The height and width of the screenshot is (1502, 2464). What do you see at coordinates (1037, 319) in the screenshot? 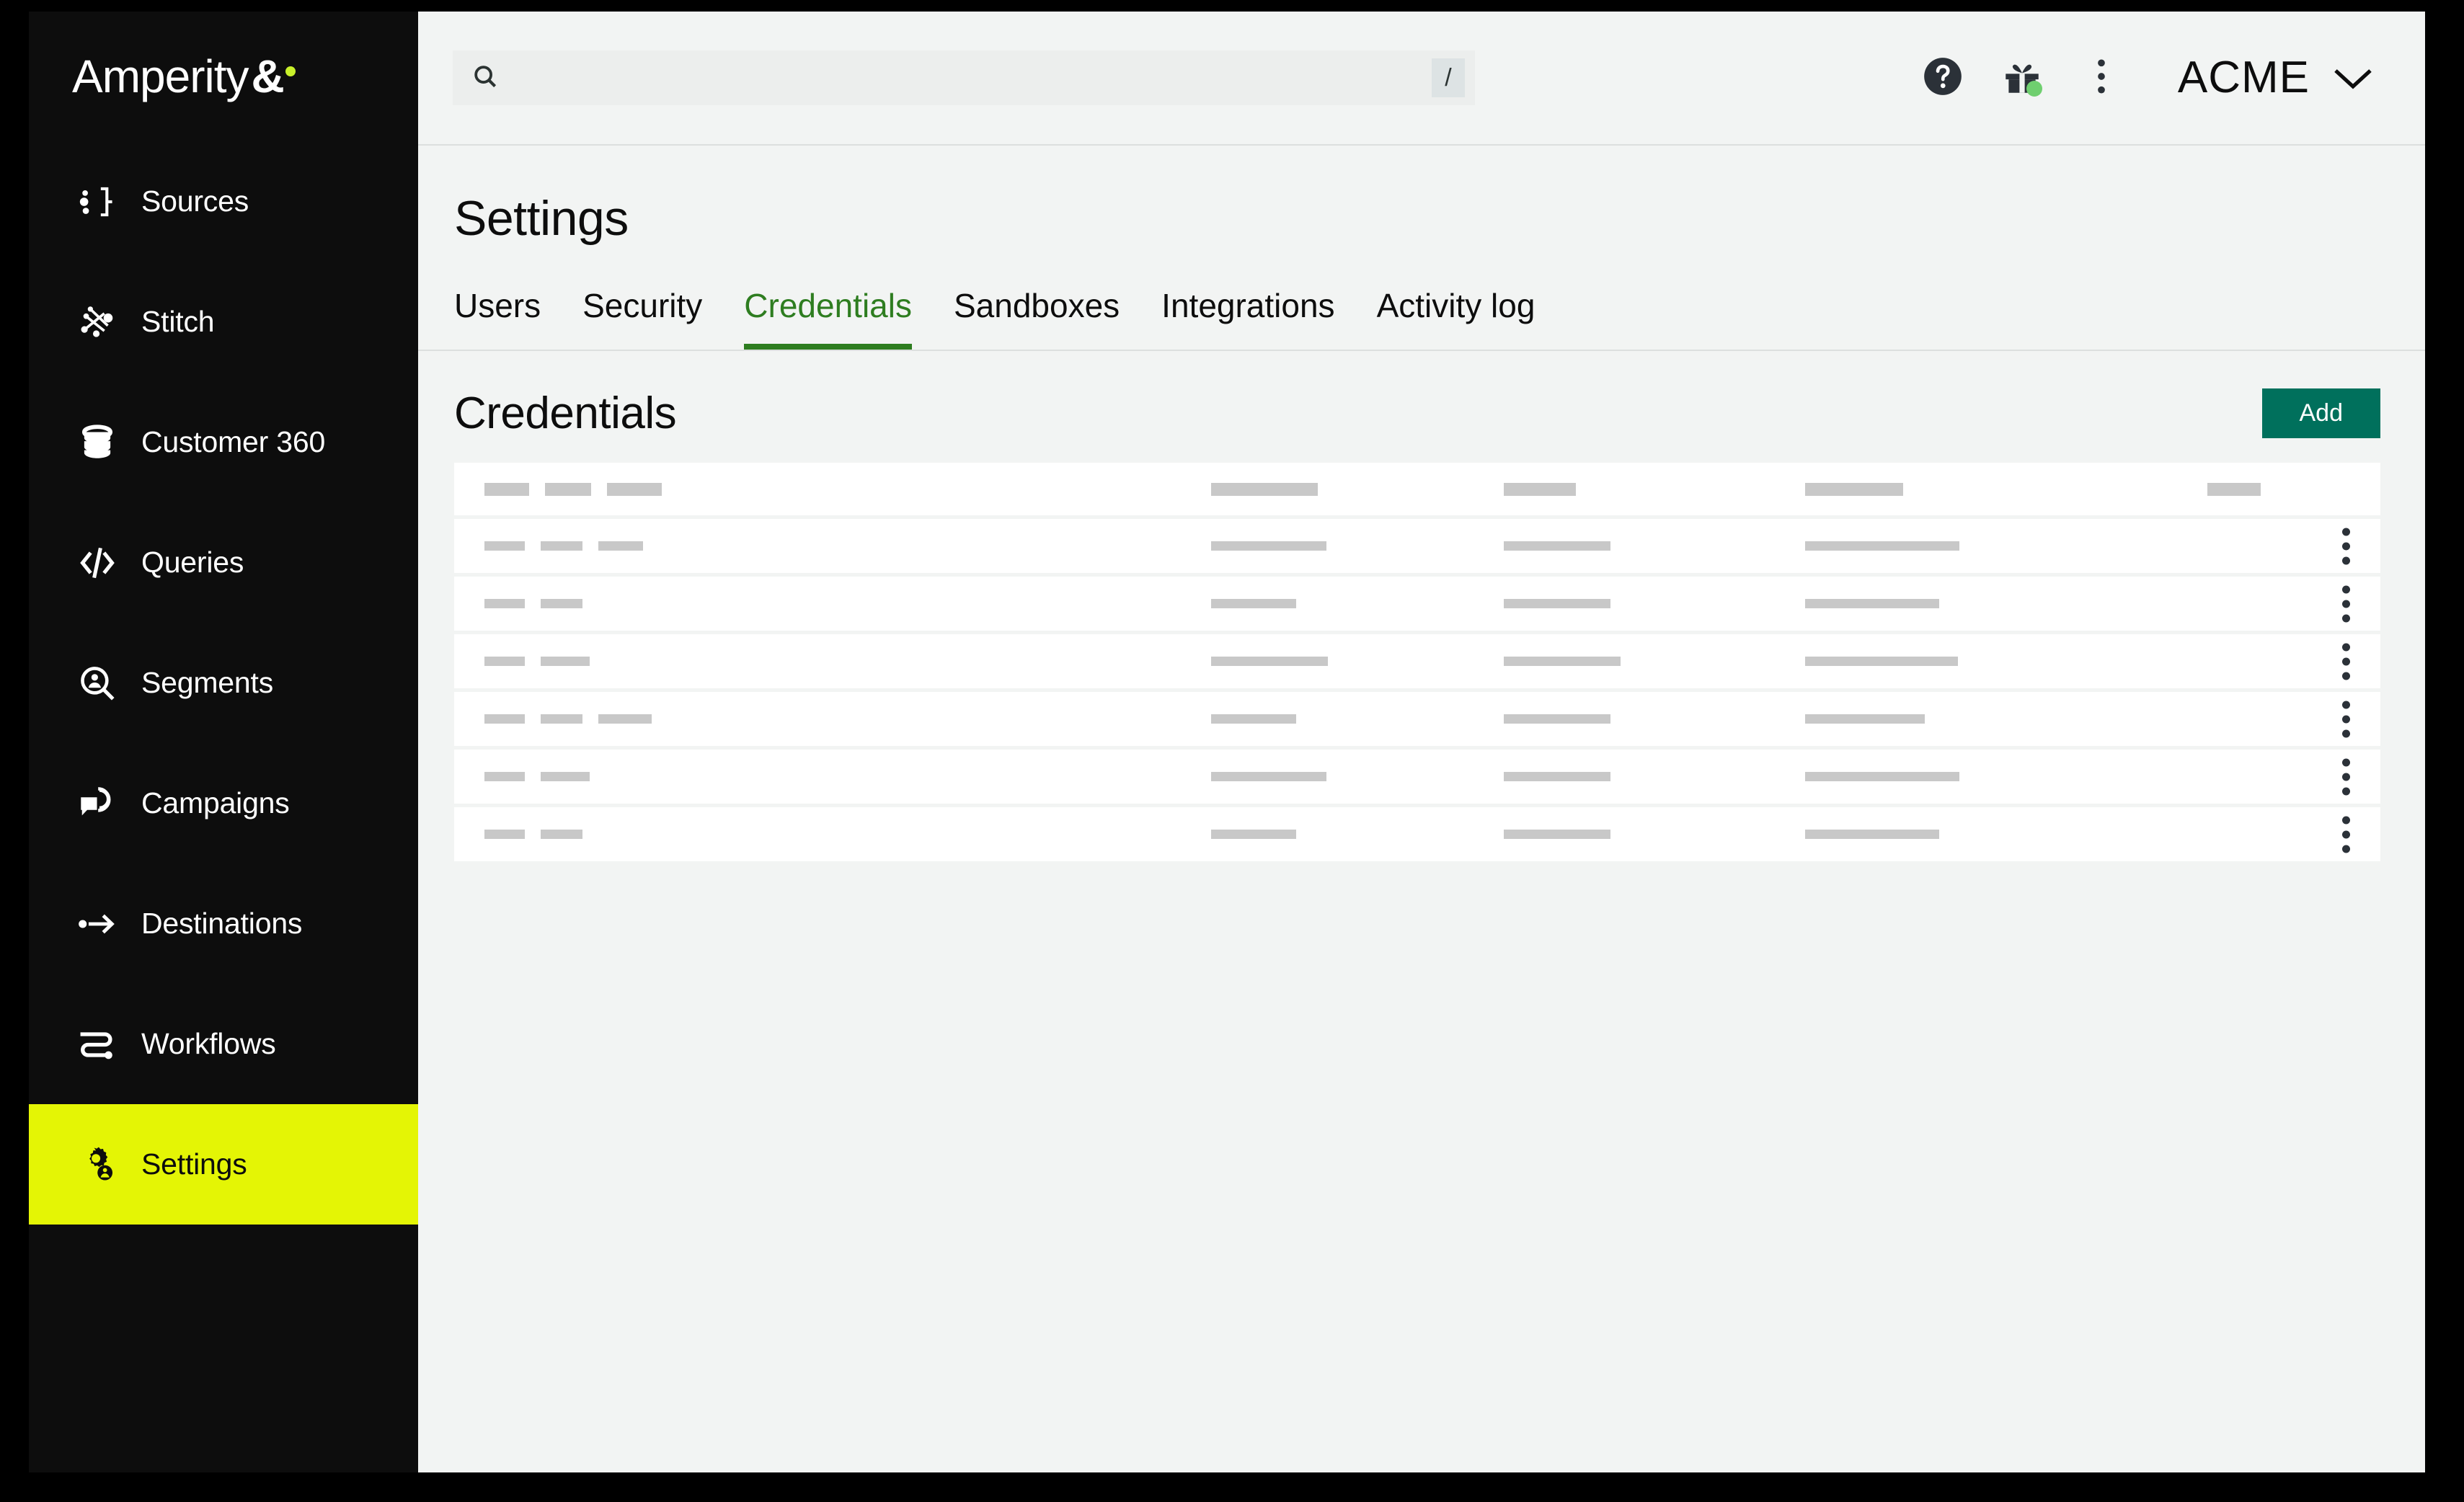
I see `tab-sandboxes: Sandboxes` at bounding box center [1037, 319].